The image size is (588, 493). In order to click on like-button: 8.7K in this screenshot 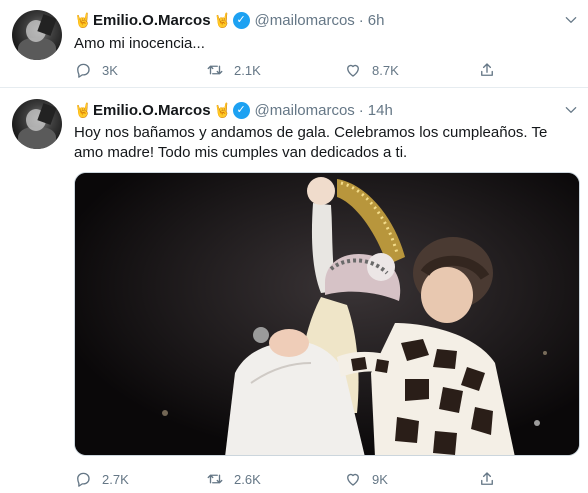, I will do `click(371, 70)`.